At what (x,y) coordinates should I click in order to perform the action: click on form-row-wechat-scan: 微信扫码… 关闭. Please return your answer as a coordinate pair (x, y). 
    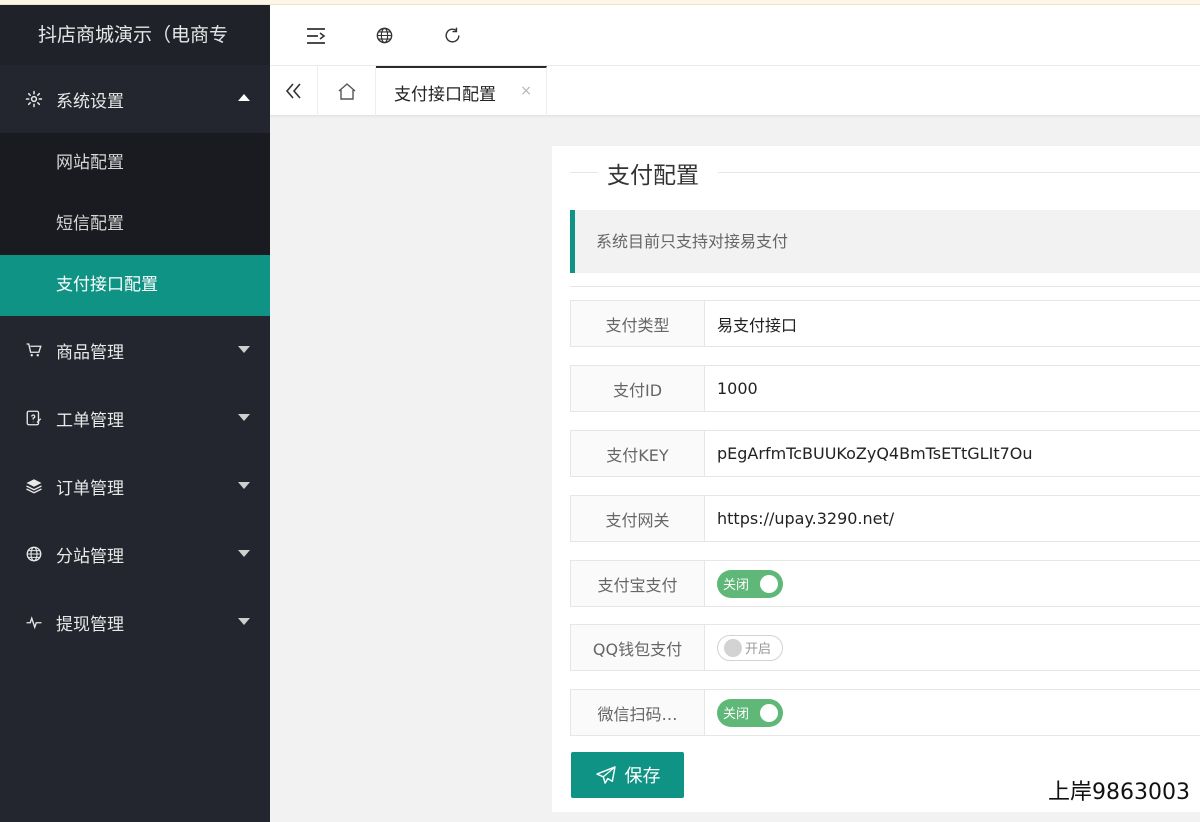
    Looking at the image, I should click on (885, 712).